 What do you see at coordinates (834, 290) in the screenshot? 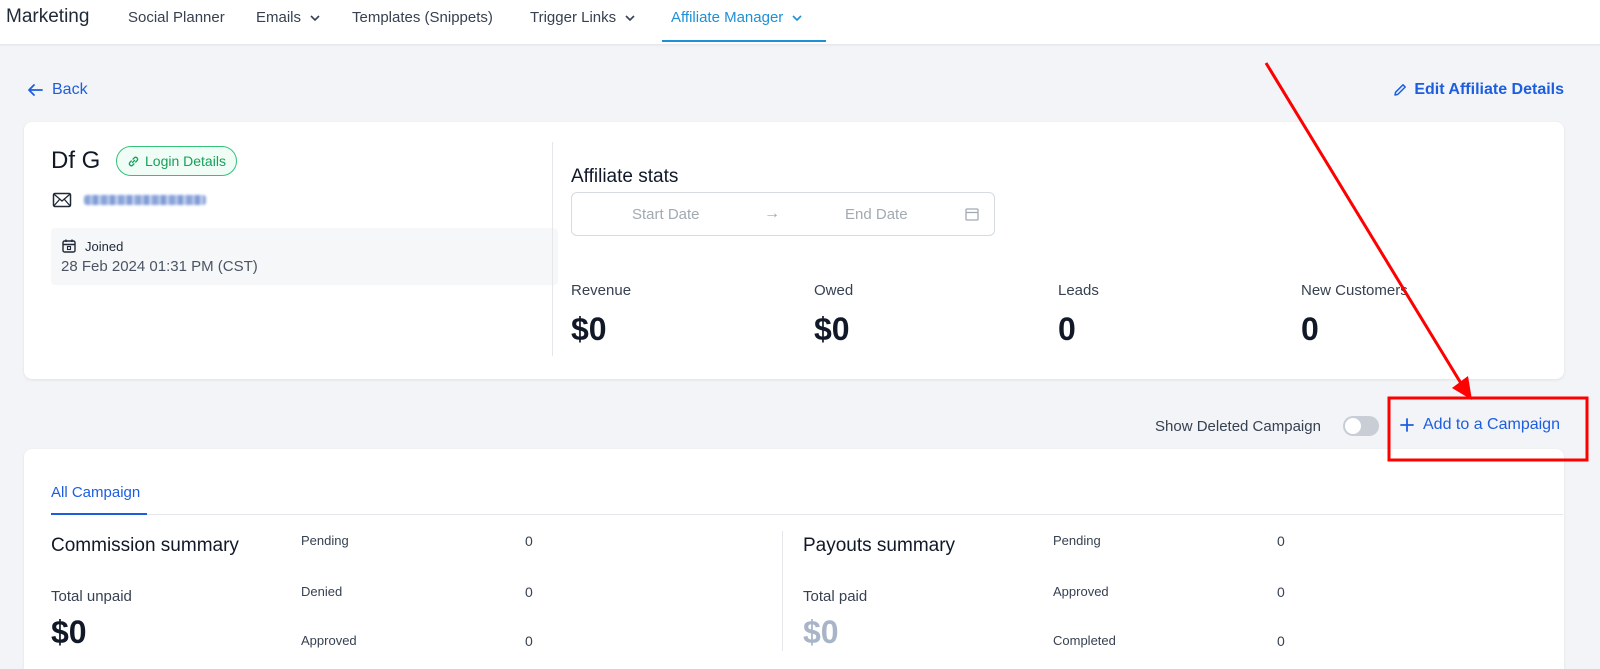
I see `stat-label: Owed` at bounding box center [834, 290].